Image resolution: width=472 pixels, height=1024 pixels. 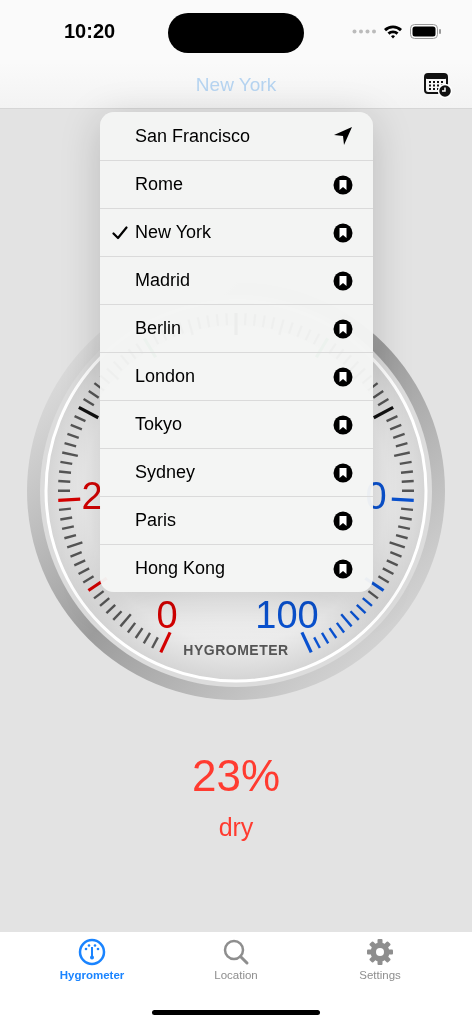 I want to click on location-menu-item: Berlin, so click(x=236, y=328).